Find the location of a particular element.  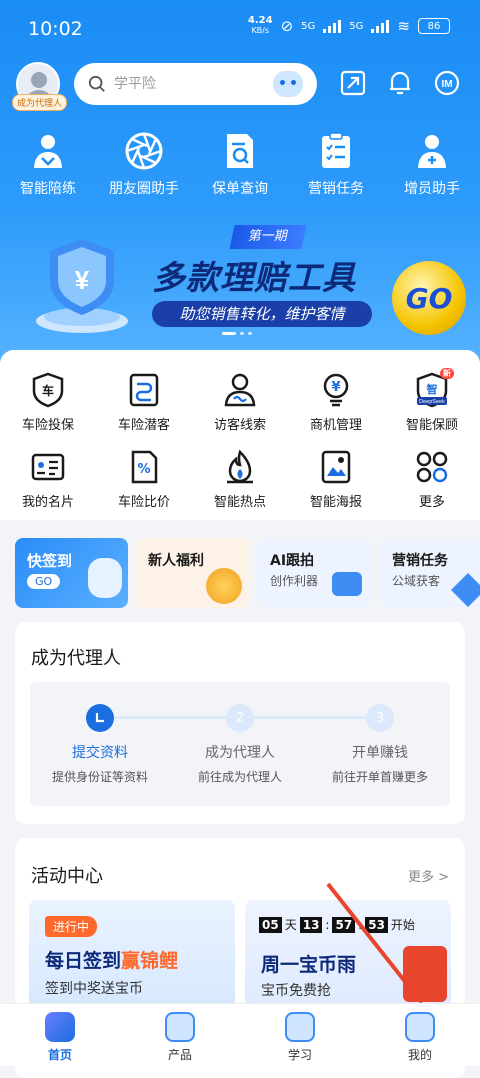

quick-action-label: 保单查询 is located at coordinates (240, 189).